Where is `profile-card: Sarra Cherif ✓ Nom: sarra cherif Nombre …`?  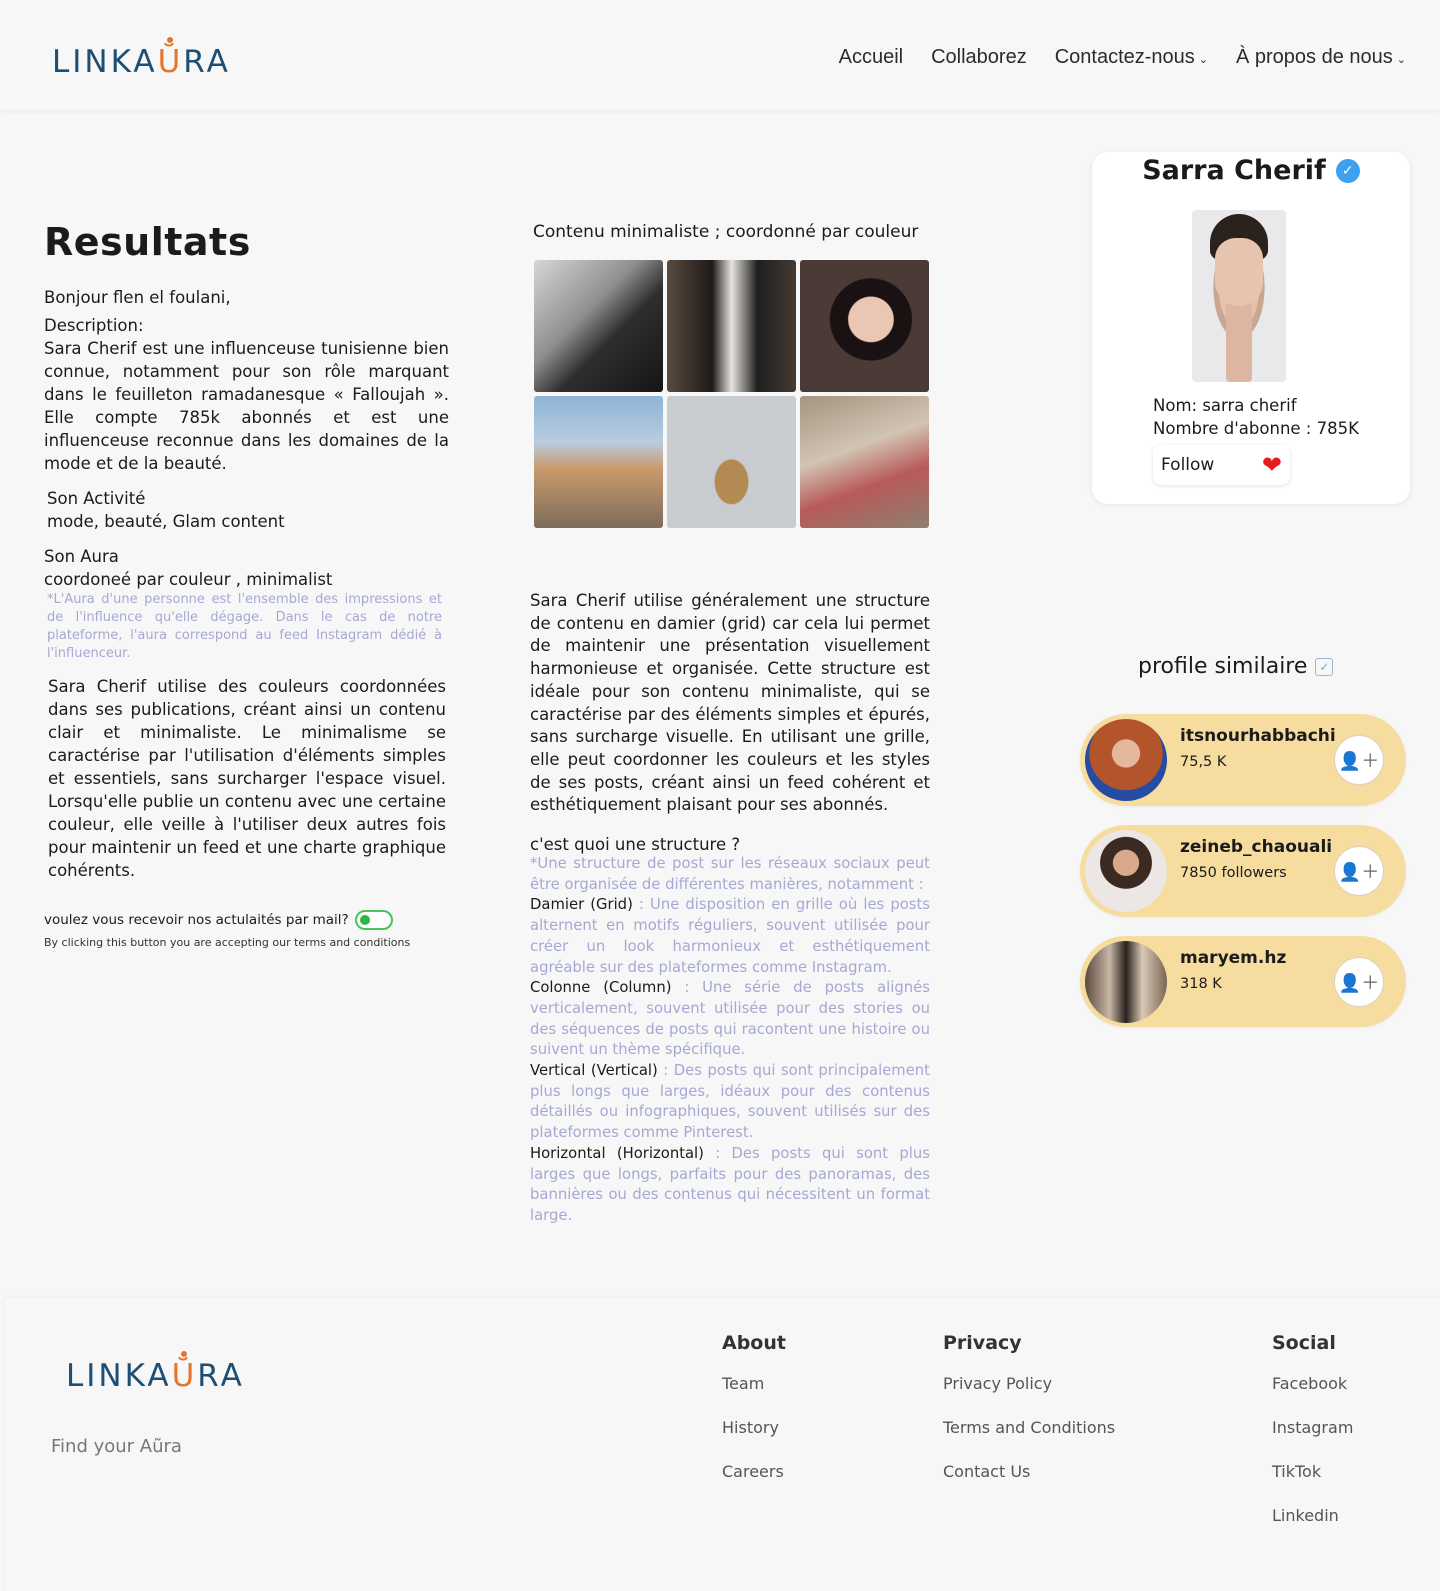
profile-card: Sarra Cherif ✓ Nom: sarra cherif Nombre … is located at coordinates (1251, 328).